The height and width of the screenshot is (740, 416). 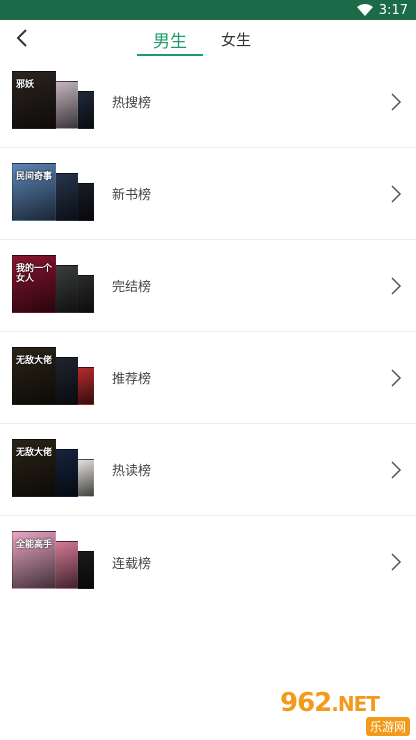 What do you see at coordinates (306, 703) in the screenshot?
I see `watermark-brand: 962` at bounding box center [306, 703].